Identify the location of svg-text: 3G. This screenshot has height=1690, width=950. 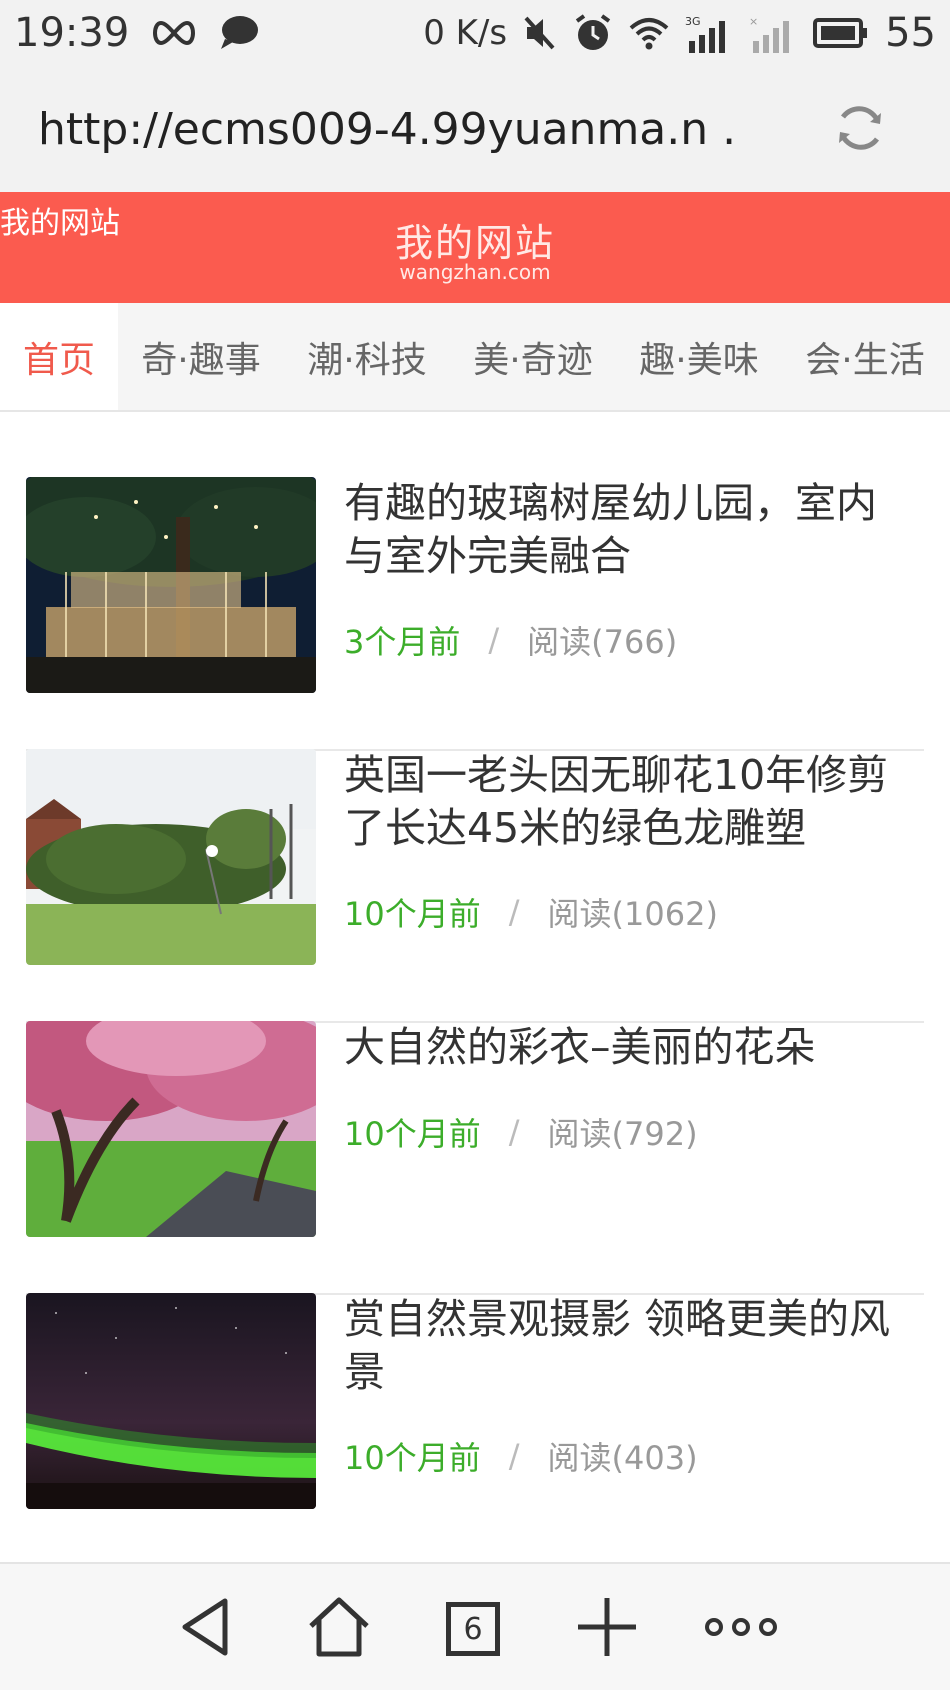
(693, 21).